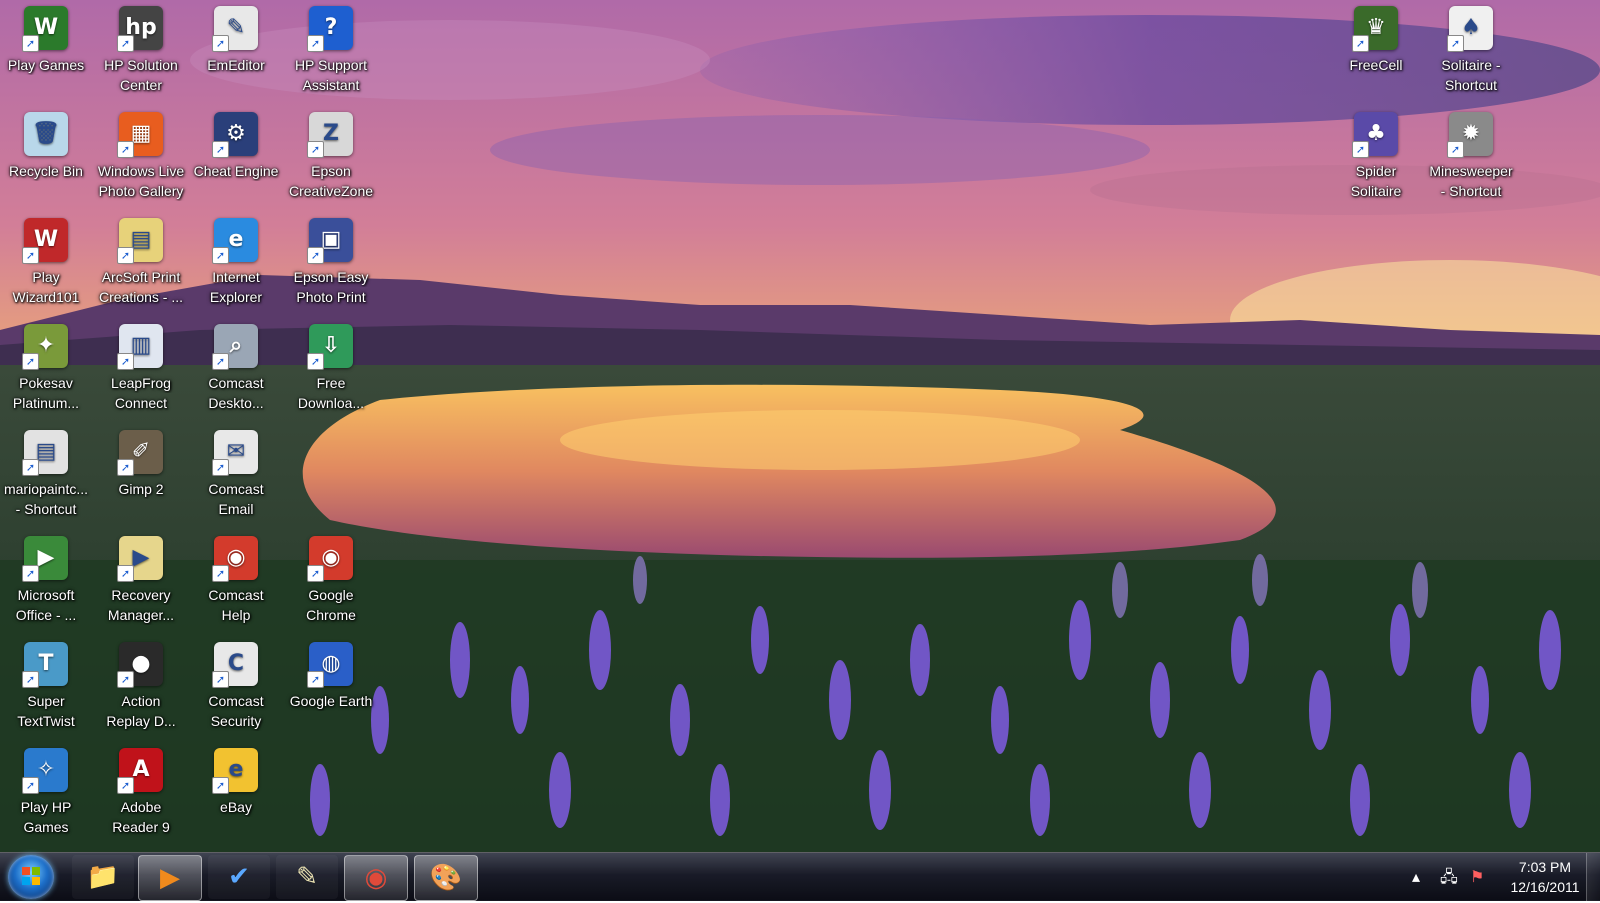 This screenshot has height=903, width=1600. I want to click on taskbar-button-app-checkmark: ✔, so click(239, 877).